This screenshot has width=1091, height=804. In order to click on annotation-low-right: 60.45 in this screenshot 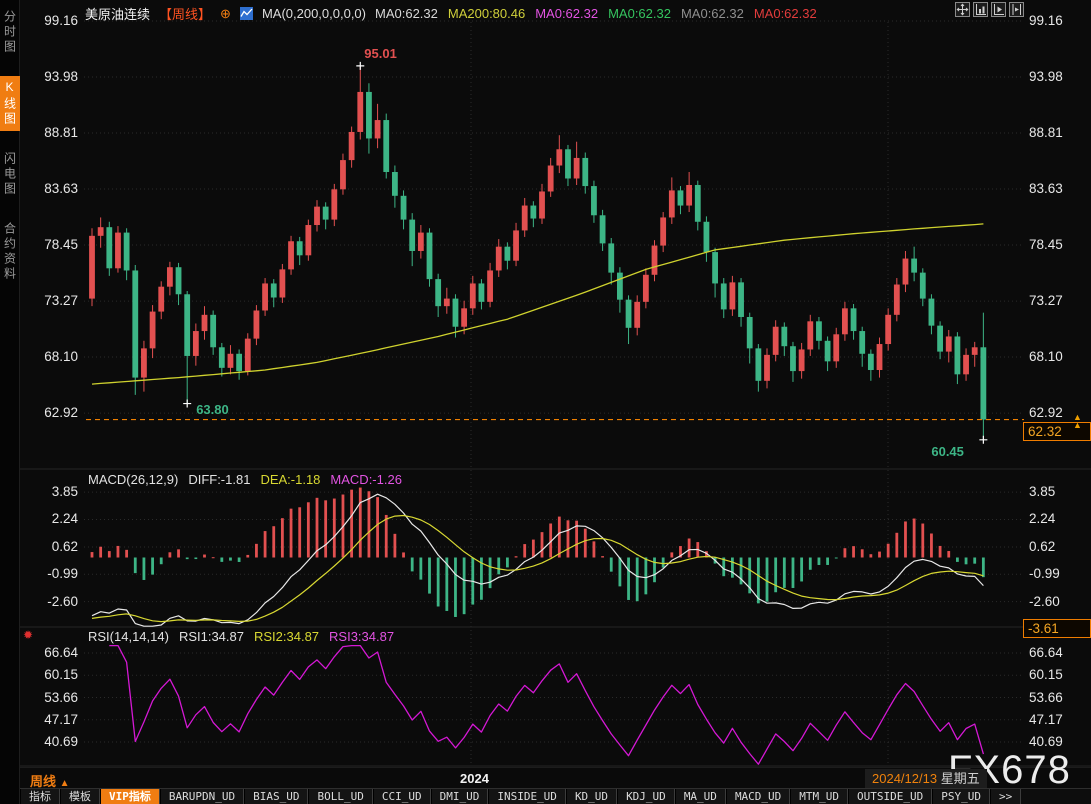, I will do `click(947, 451)`.